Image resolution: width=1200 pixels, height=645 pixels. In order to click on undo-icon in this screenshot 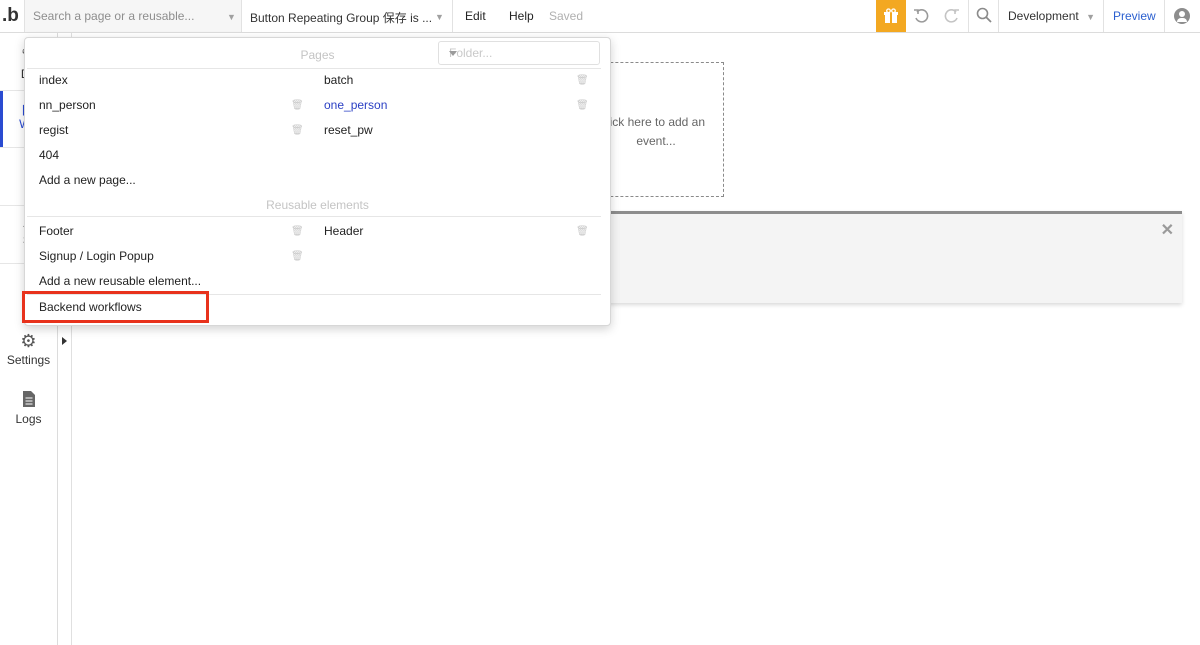, I will do `click(921, 17)`.